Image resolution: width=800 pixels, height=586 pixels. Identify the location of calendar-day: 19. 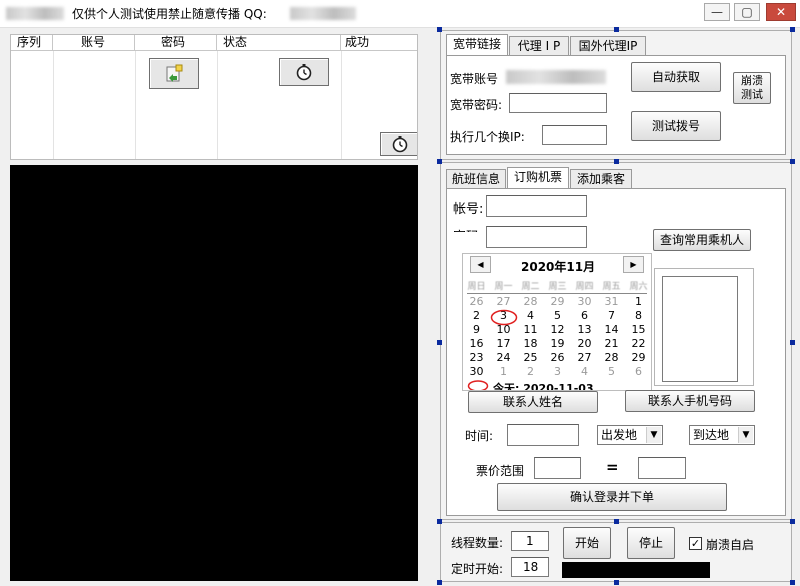
(557, 344).